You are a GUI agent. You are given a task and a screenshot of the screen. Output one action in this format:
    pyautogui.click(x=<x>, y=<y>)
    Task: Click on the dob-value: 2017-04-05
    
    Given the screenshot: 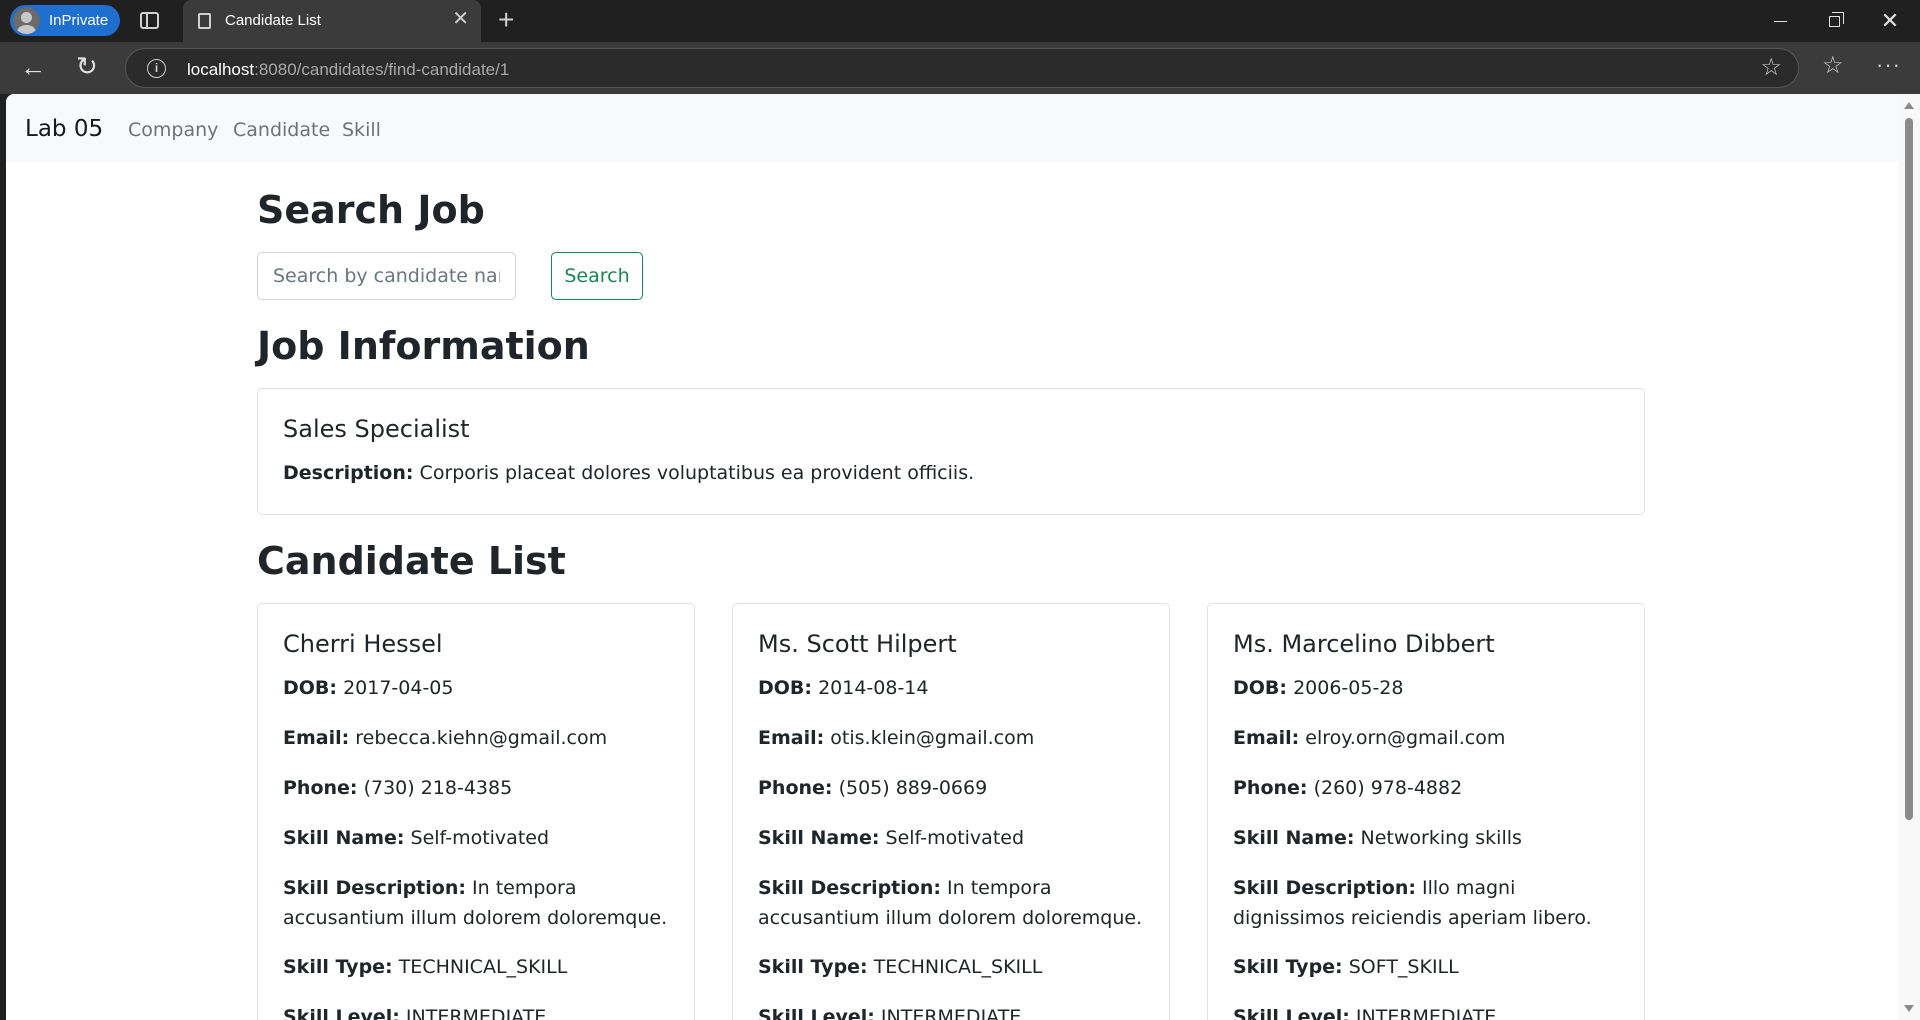 What is the action you would take?
    pyautogui.click(x=398, y=688)
    